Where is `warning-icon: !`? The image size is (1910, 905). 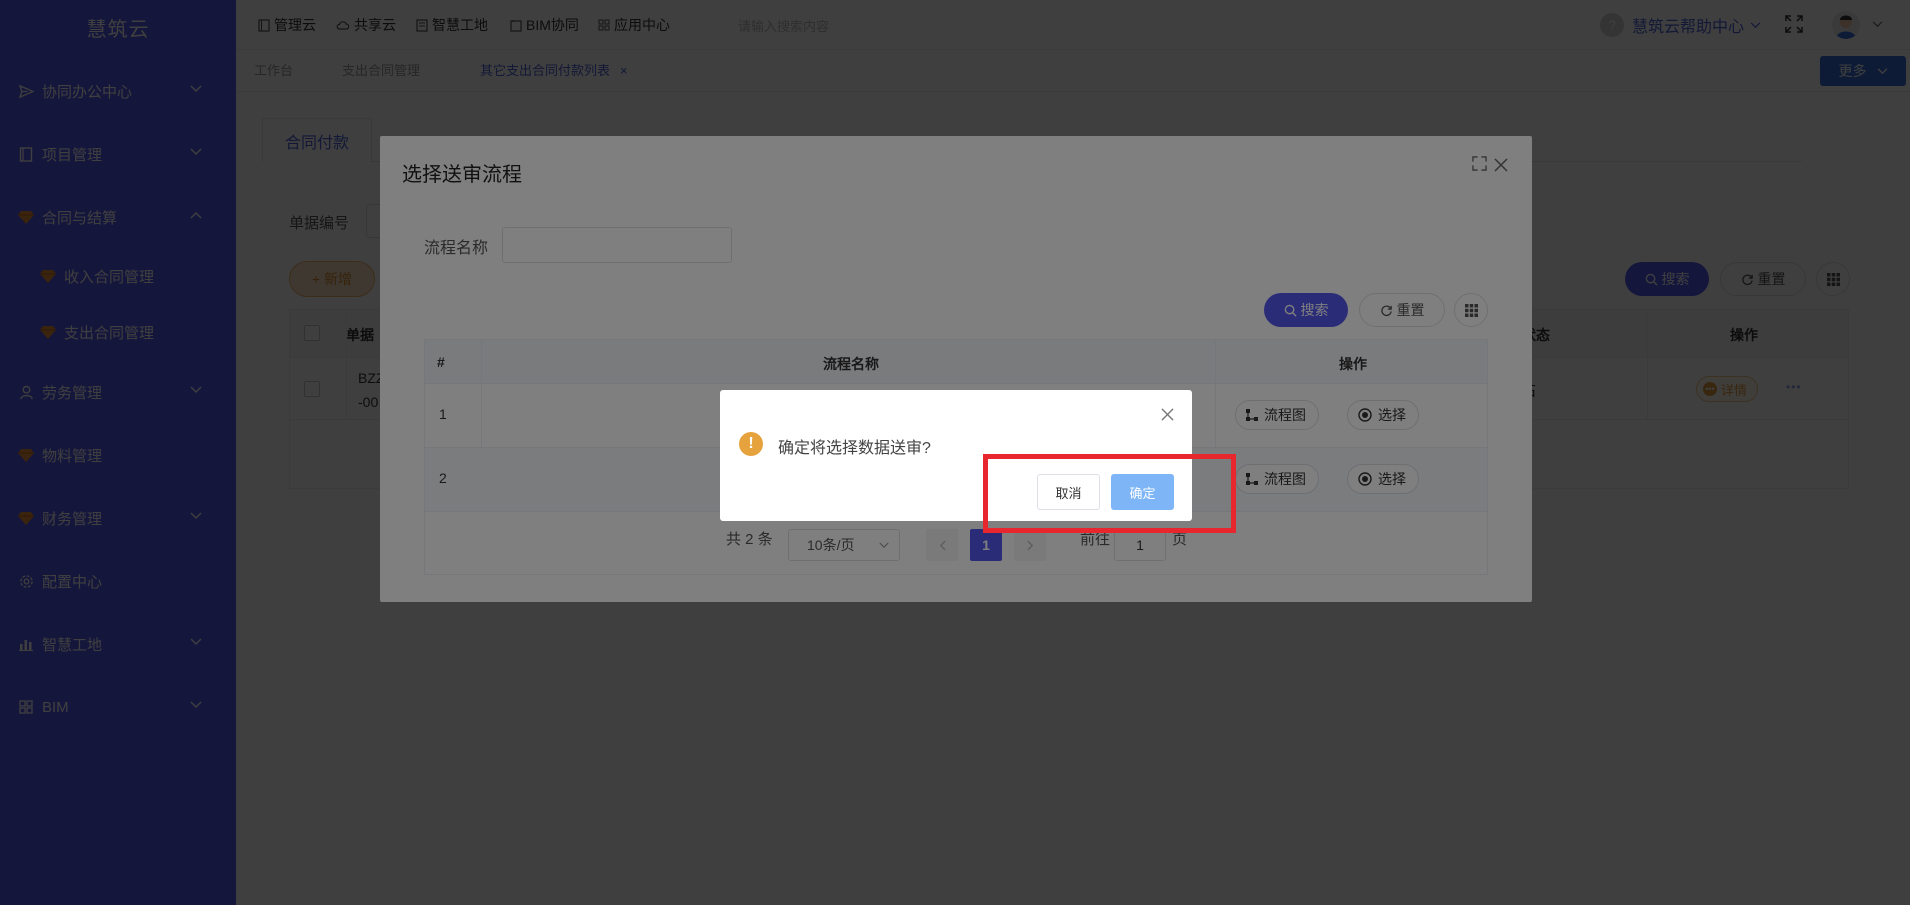 warning-icon: ! is located at coordinates (751, 444).